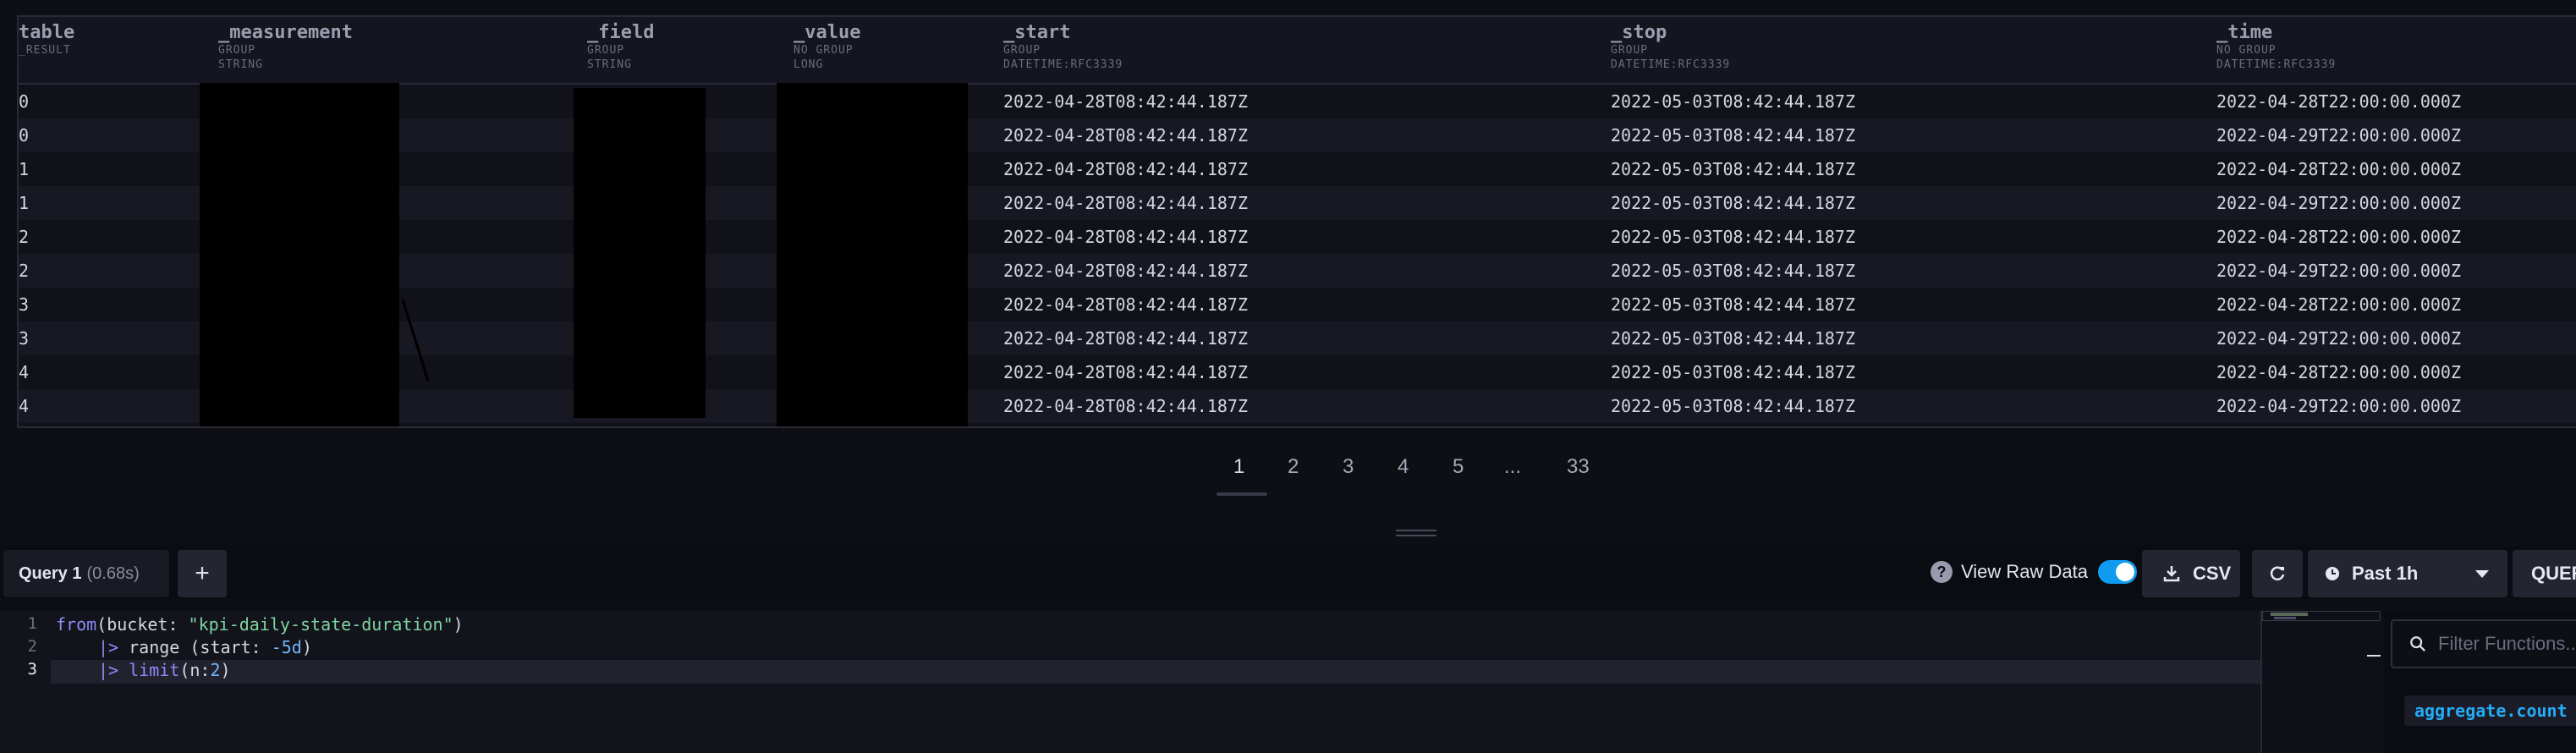 The height and width of the screenshot is (753, 2576). Describe the element at coordinates (46, 40) in the screenshot. I see `column-header-table: table _RESULT` at that location.